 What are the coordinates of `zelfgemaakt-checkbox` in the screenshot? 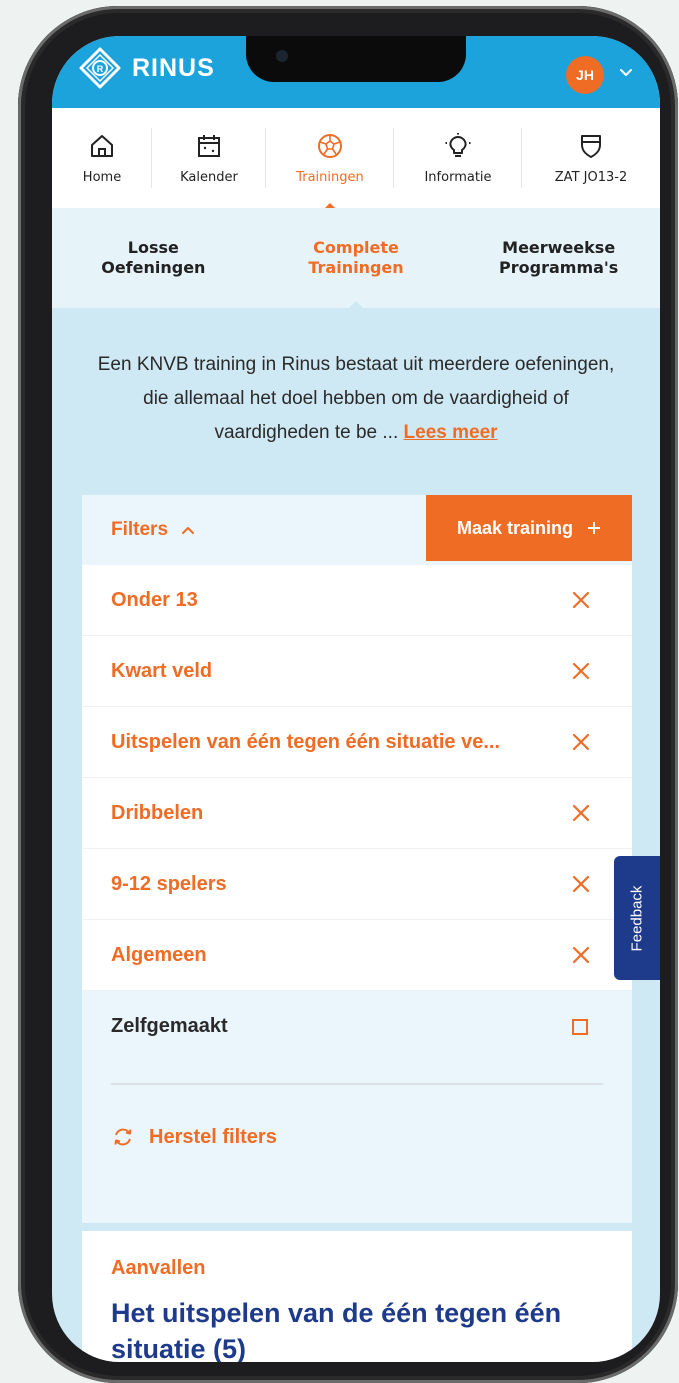 It's located at (580, 1027).